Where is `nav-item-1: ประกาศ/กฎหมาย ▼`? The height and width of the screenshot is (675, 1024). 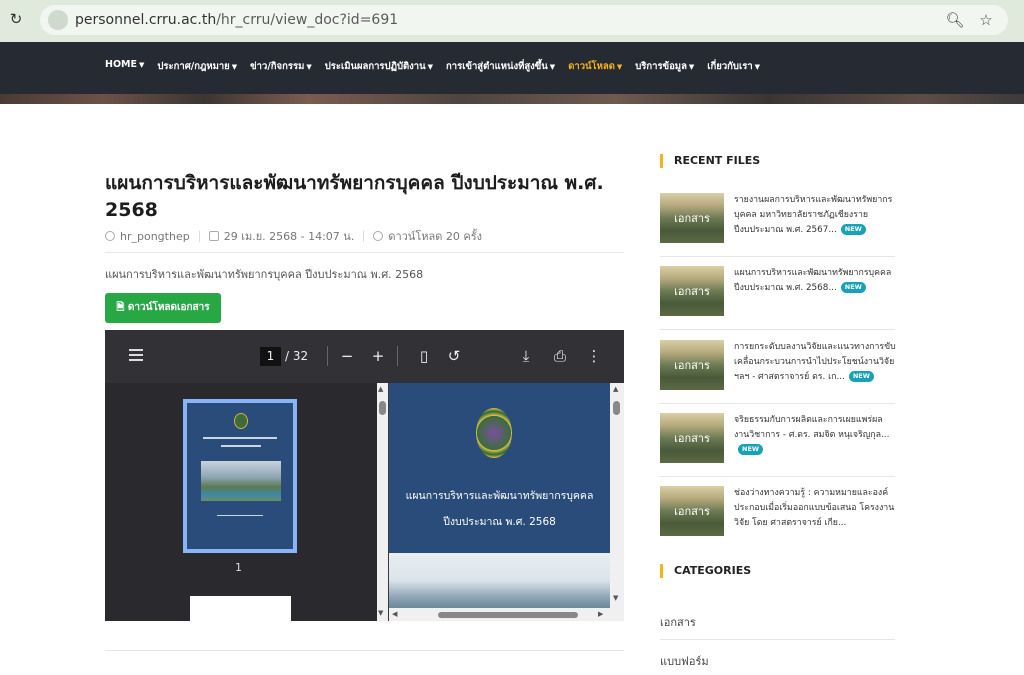
nav-item-1: ประกาศ/กฎหมาย ▼ is located at coordinates (197, 66).